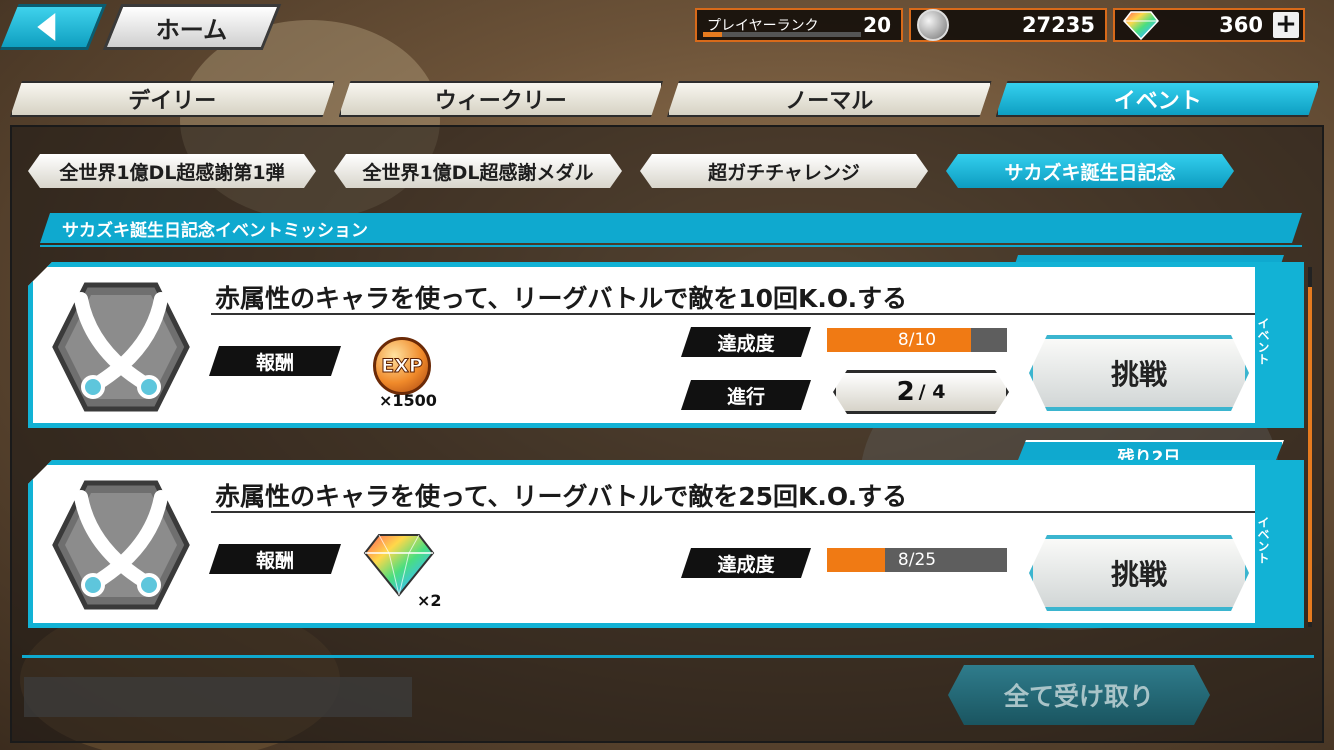  I want to click on stage-current: 2, so click(905, 392).